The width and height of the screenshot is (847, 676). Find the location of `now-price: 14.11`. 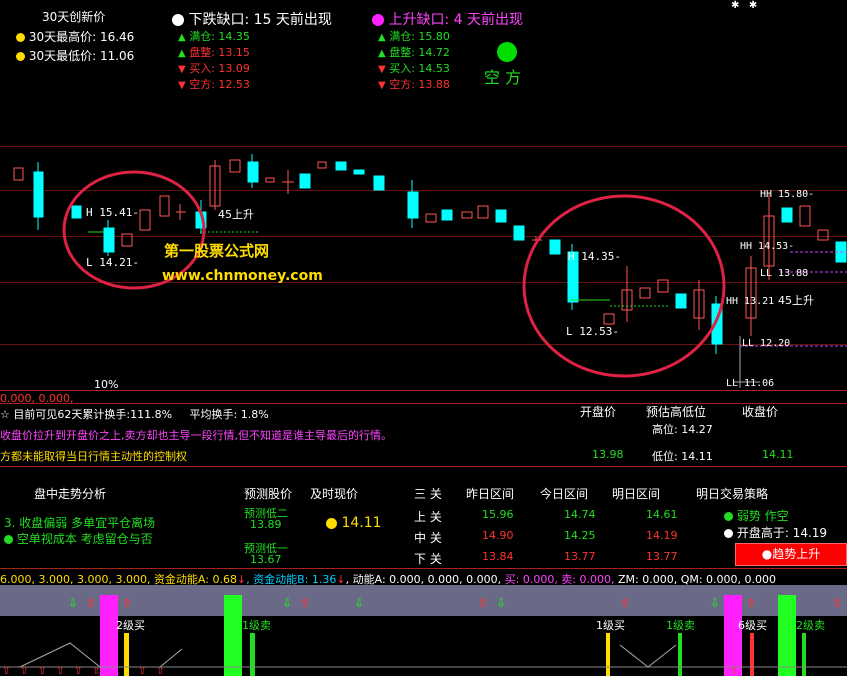

now-price: 14.11 is located at coordinates (361, 523).